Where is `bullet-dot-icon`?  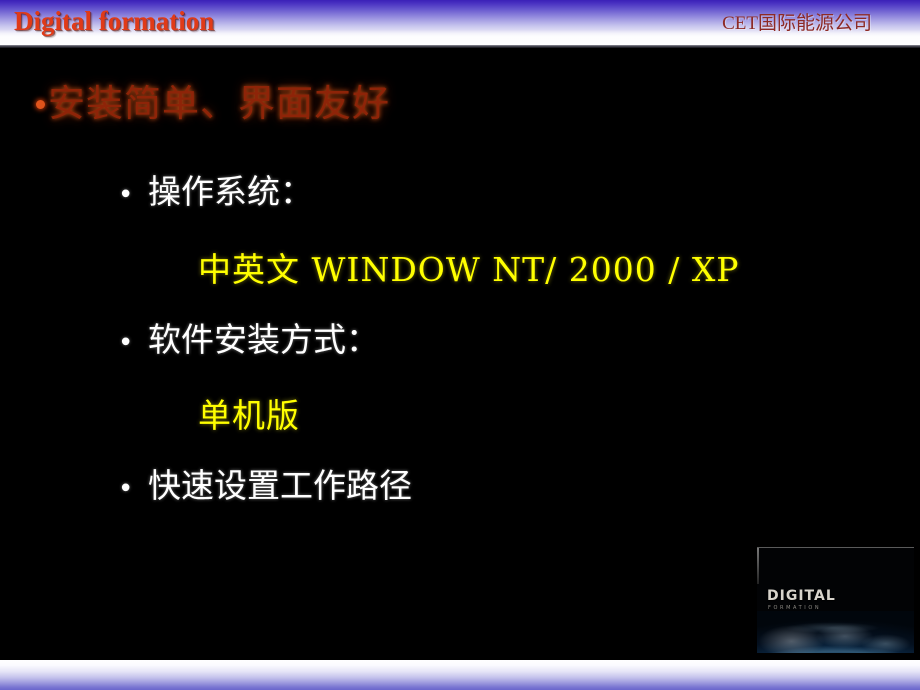 bullet-dot-icon is located at coordinates (40, 104).